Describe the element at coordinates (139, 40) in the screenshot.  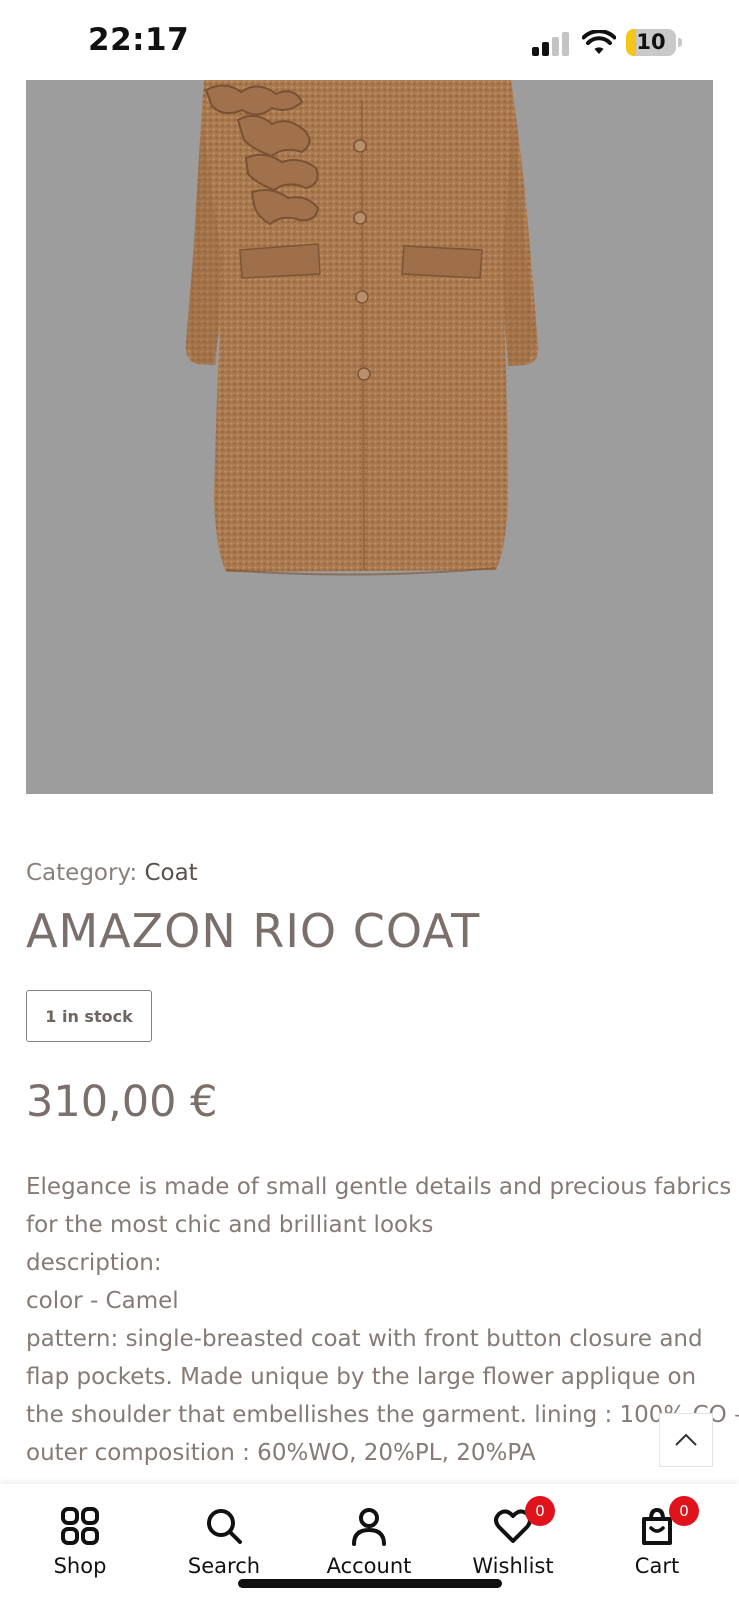
I see `status-time: 22:17` at that location.